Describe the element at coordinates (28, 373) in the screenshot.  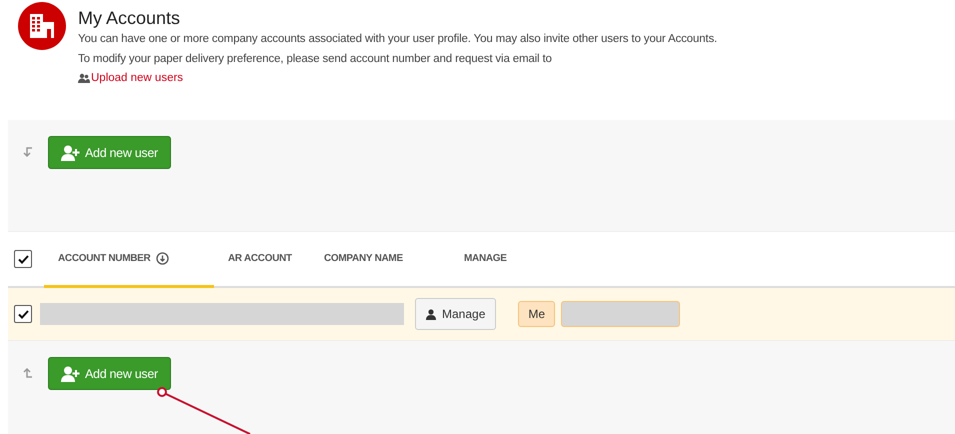
I see `arrow-up-icon` at that location.